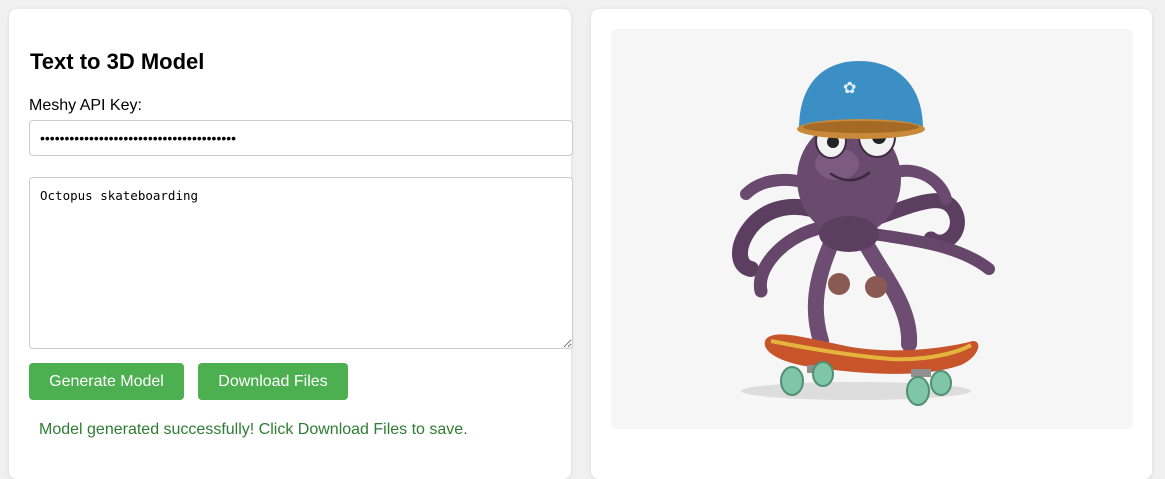  What do you see at coordinates (85, 105) in the screenshot?
I see `api-key-label: Meshy API Key:` at bounding box center [85, 105].